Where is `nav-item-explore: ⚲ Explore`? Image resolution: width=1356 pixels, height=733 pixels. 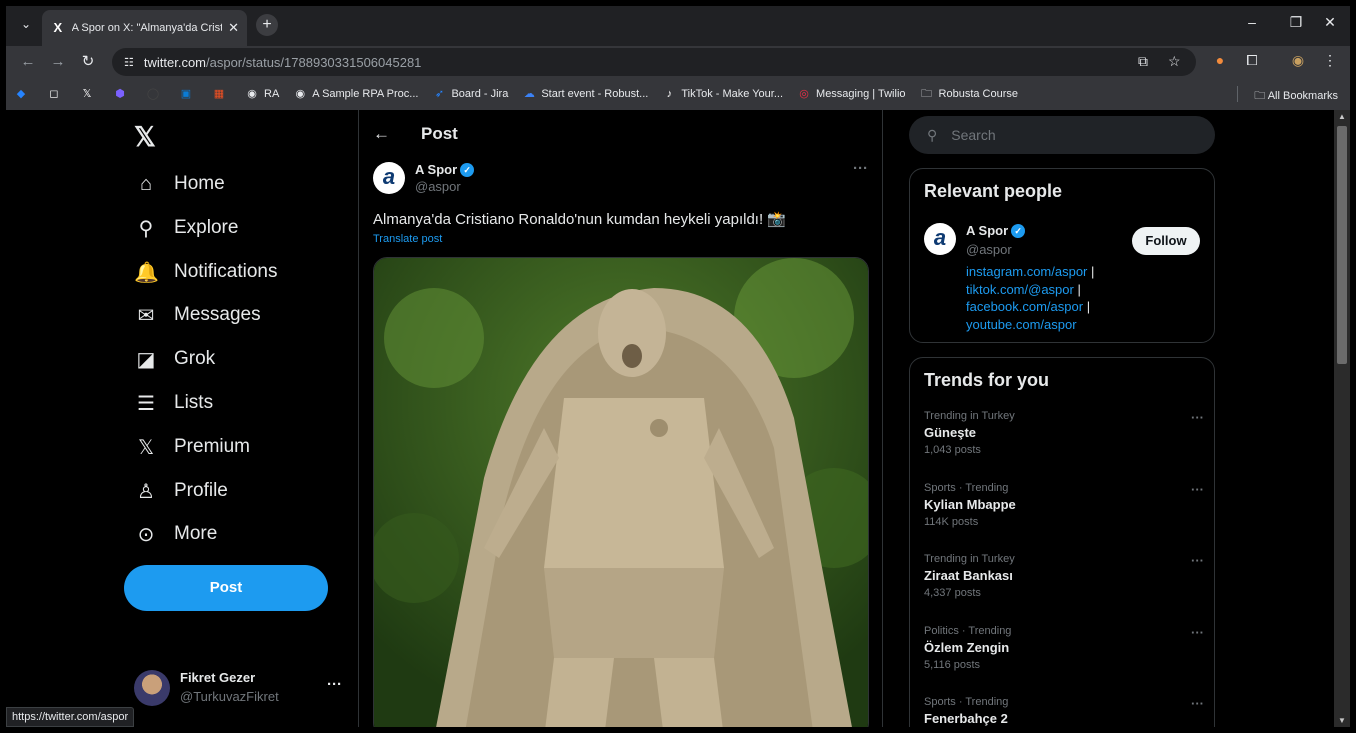
nav-item-explore: ⚲ Explore is located at coordinates (186, 228).